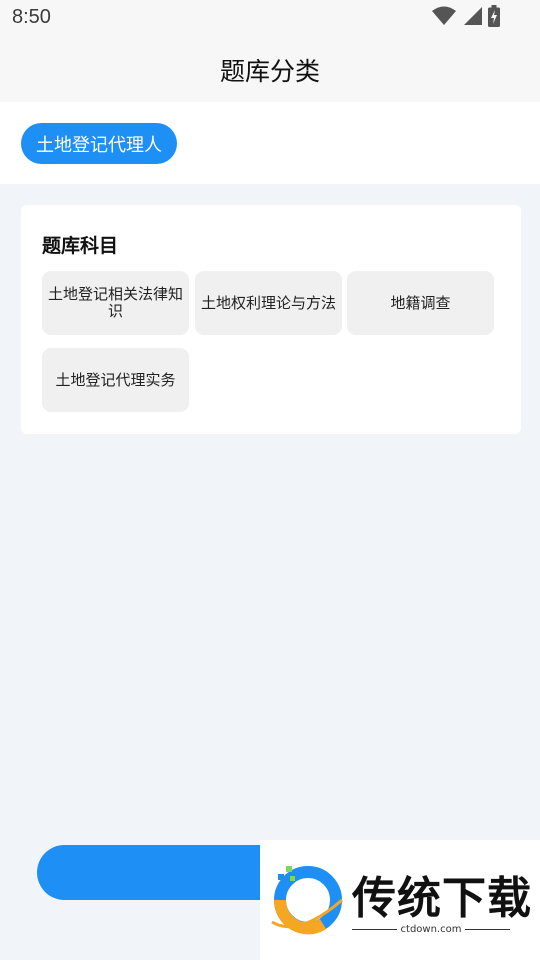  I want to click on page-title: 题库分类, so click(269, 71).